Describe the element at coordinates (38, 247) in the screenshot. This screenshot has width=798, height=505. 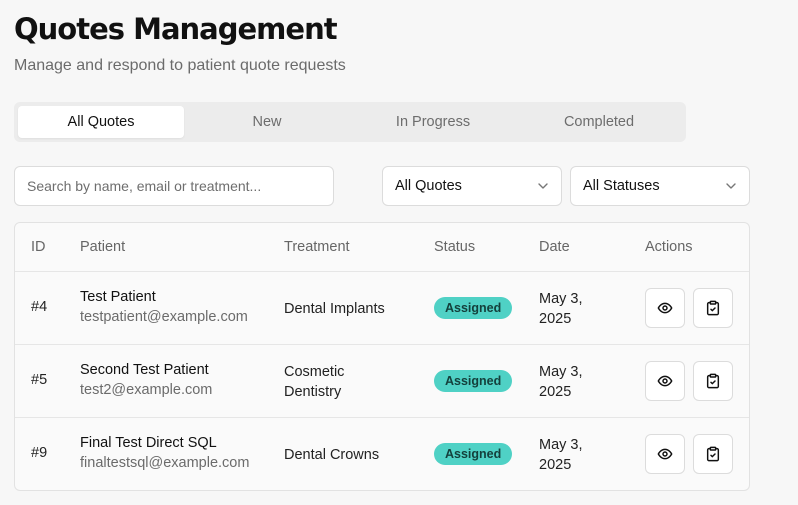
I see `column-header-id: ID` at that location.